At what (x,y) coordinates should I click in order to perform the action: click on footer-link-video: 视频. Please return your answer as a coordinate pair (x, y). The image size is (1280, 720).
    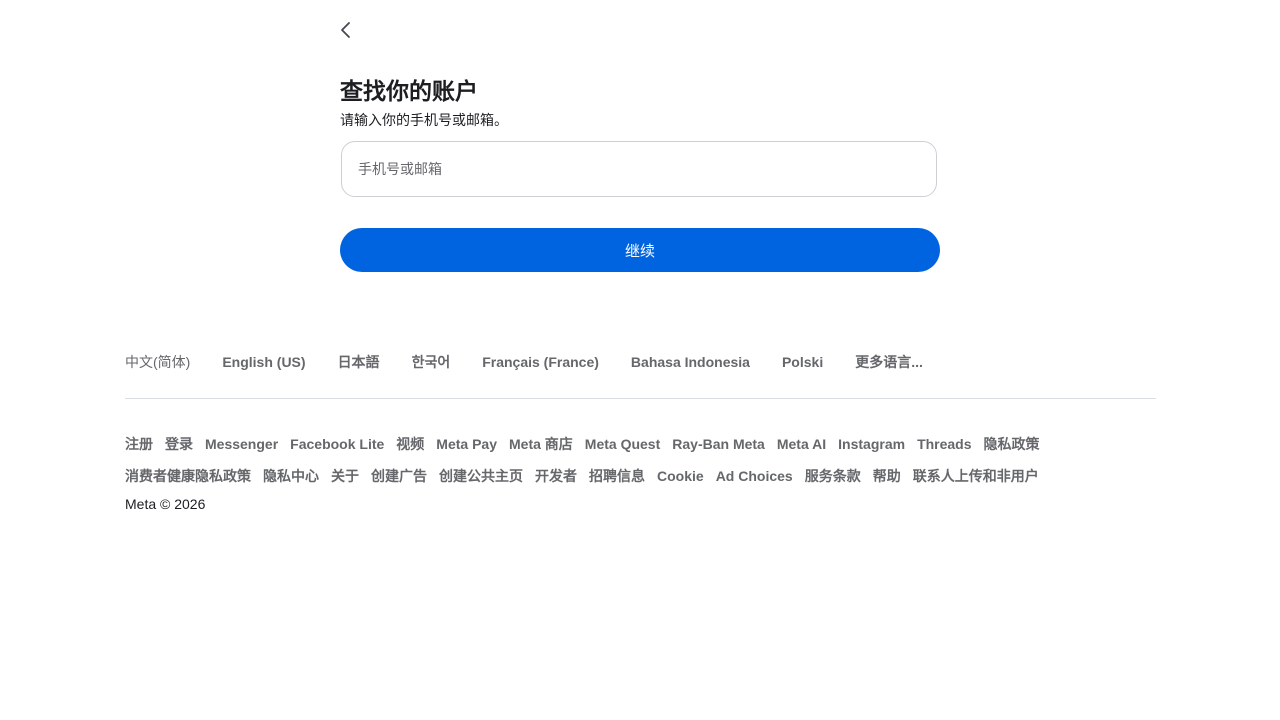
    Looking at the image, I should click on (410, 444).